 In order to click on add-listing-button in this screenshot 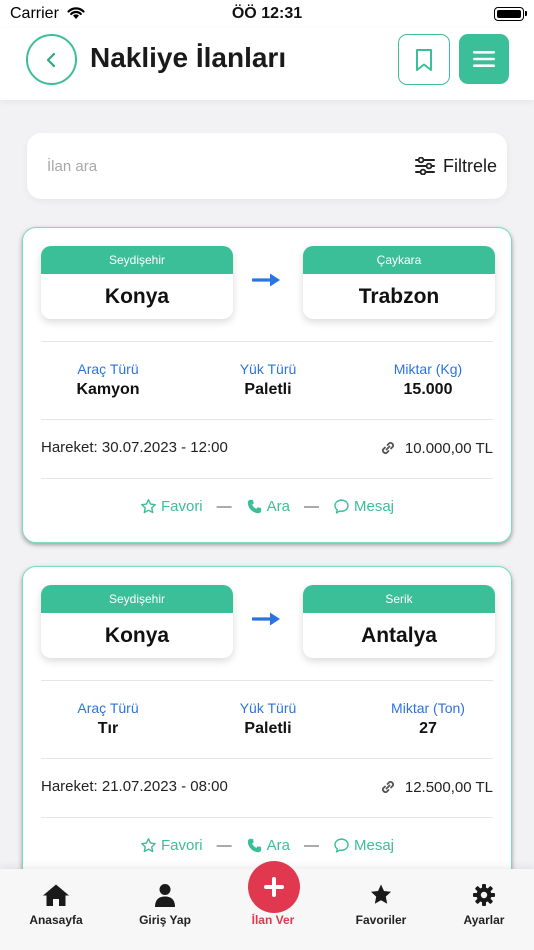, I will do `click(274, 887)`.